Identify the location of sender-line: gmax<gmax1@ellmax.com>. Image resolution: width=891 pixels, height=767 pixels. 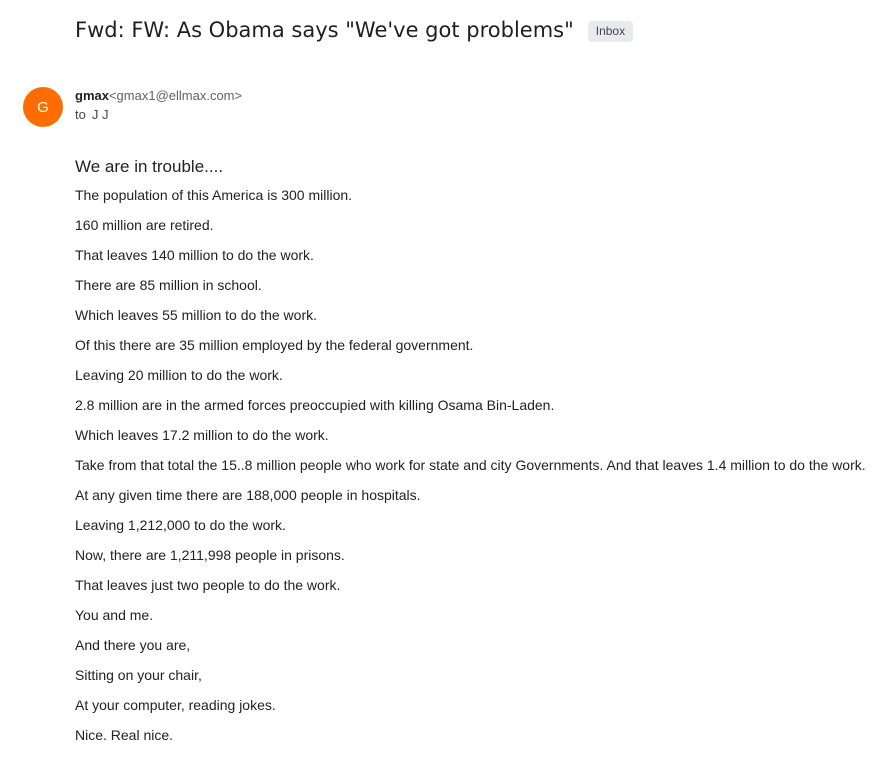
(158, 95).